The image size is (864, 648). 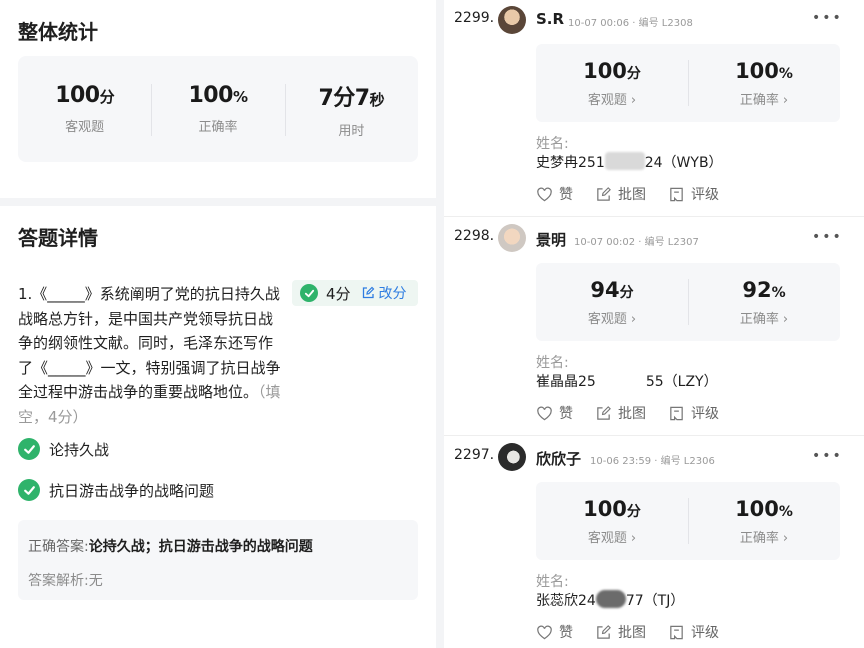 I want to click on stat-label: 正确率, so click(x=218, y=127).